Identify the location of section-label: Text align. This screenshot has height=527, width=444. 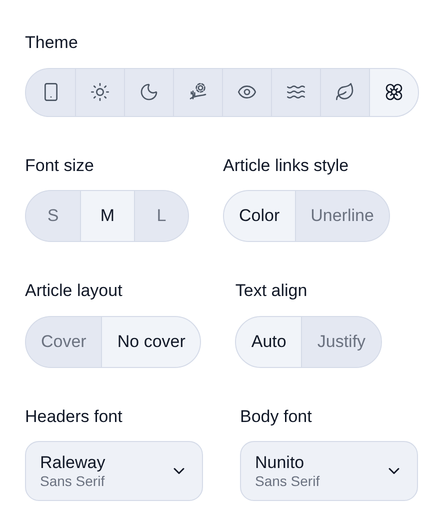
(271, 291).